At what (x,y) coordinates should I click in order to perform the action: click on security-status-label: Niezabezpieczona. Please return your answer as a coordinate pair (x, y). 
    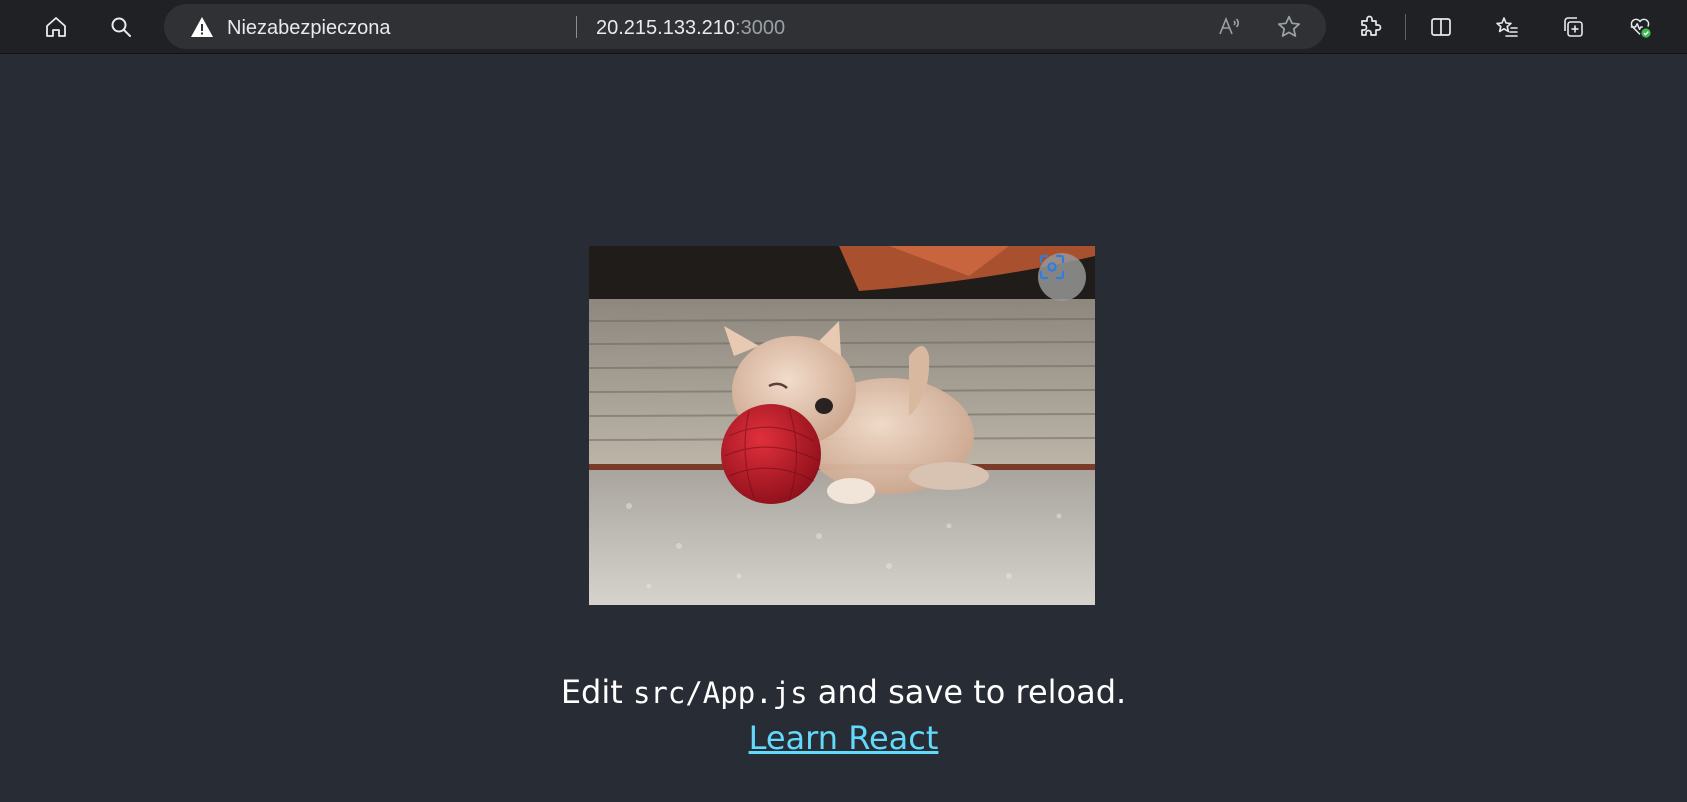
    Looking at the image, I should click on (308, 28).